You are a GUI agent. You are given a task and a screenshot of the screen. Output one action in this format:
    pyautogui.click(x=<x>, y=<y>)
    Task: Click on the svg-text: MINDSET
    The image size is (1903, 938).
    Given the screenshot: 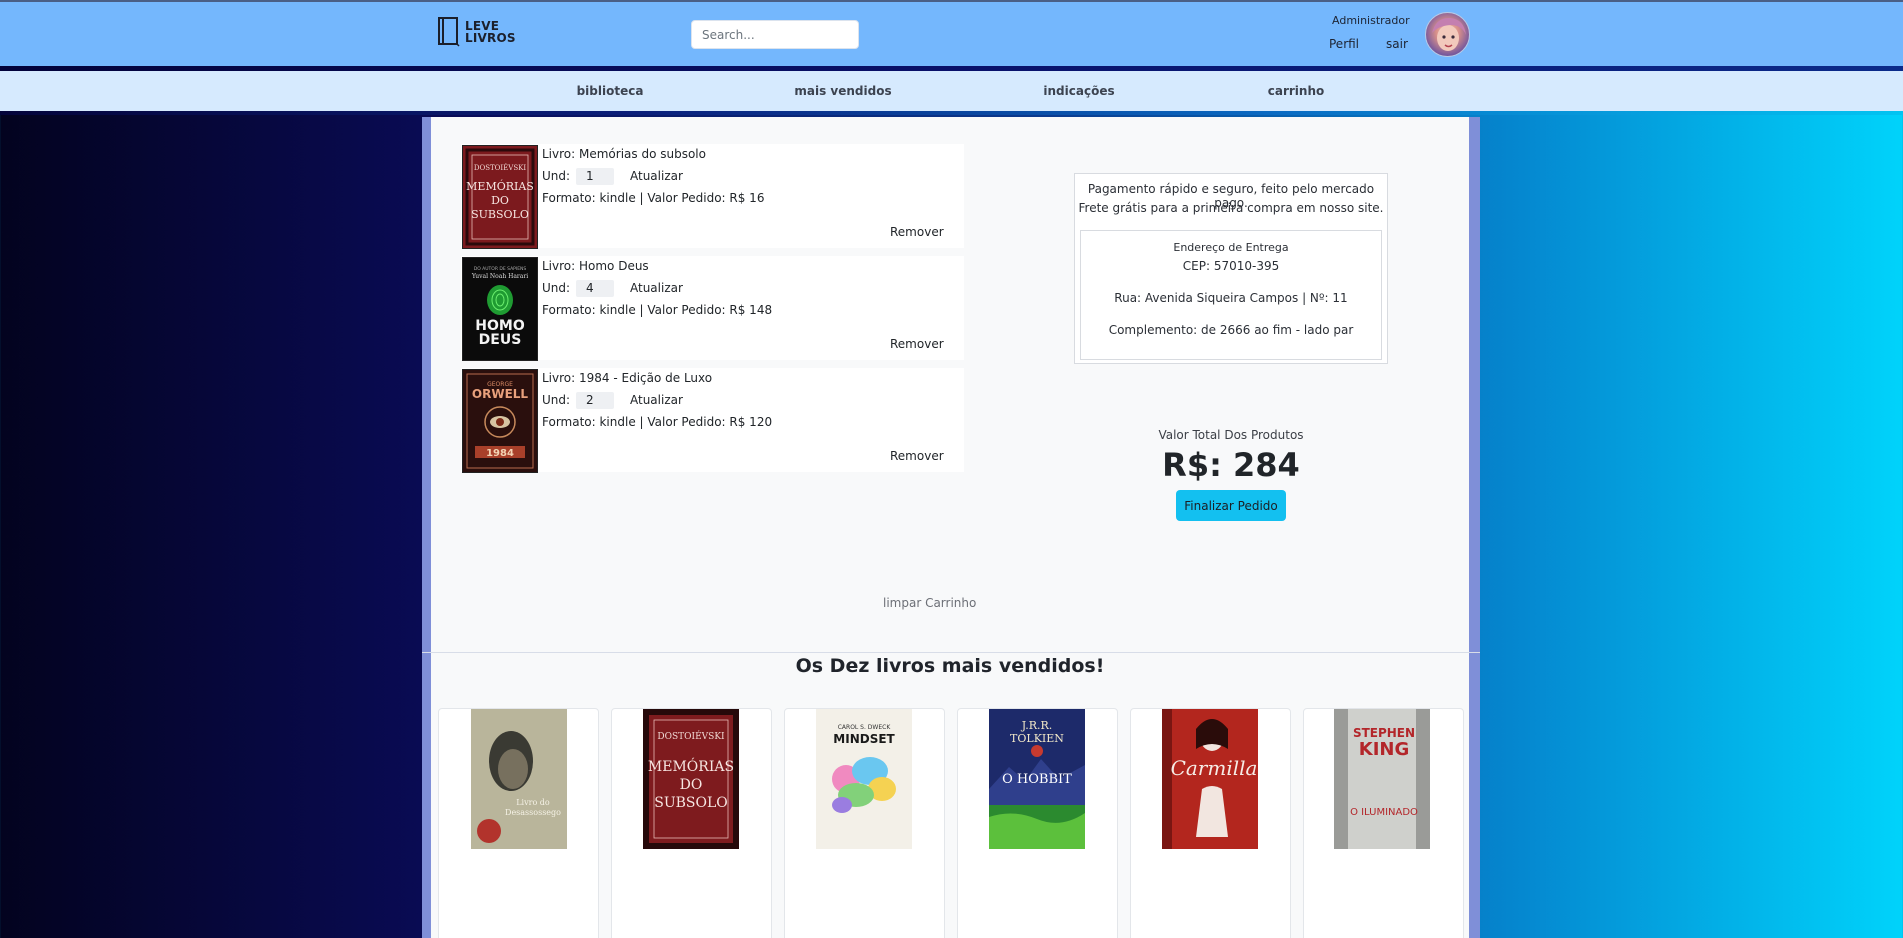 What is the action you would take?
    pyautogui.click(x=864, y=739)
    